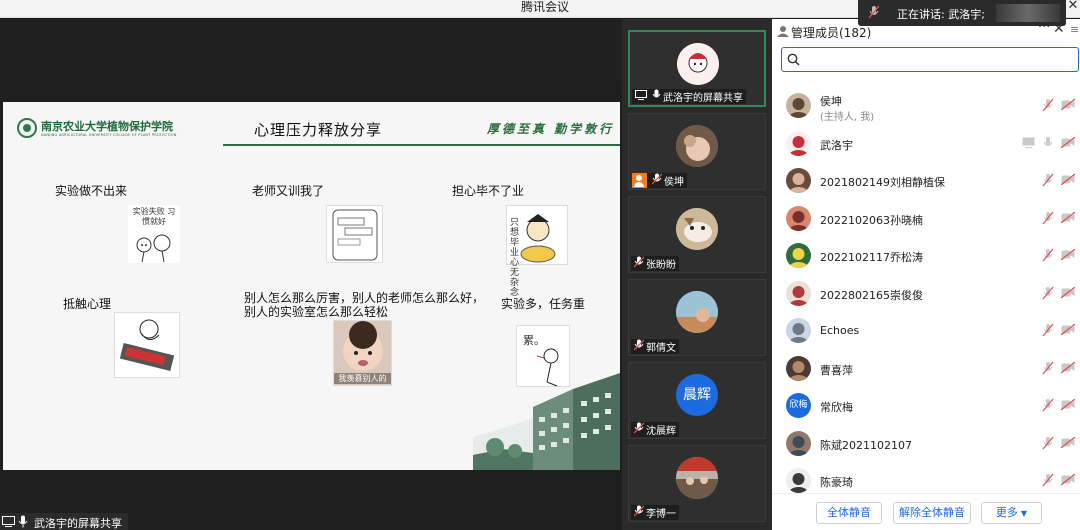  What do you see at coordinates (926, 293) in the screenshot?
I see `member-row: 2022802165崇俊俊` at bounding box center [926, 293].